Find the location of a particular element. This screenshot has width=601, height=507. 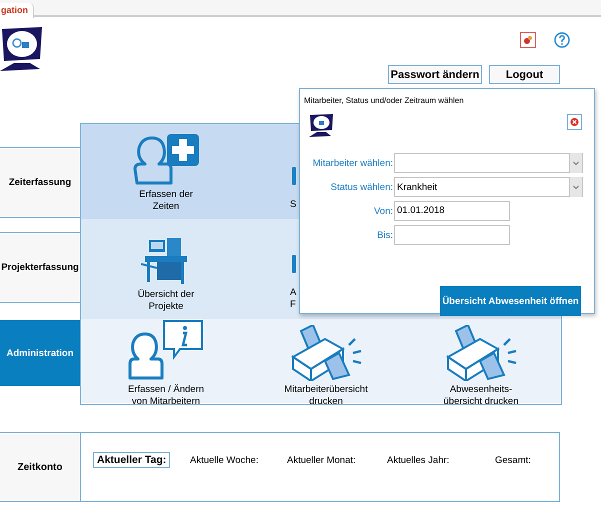

field-label: Bis: is located at coordinates (385, 235).